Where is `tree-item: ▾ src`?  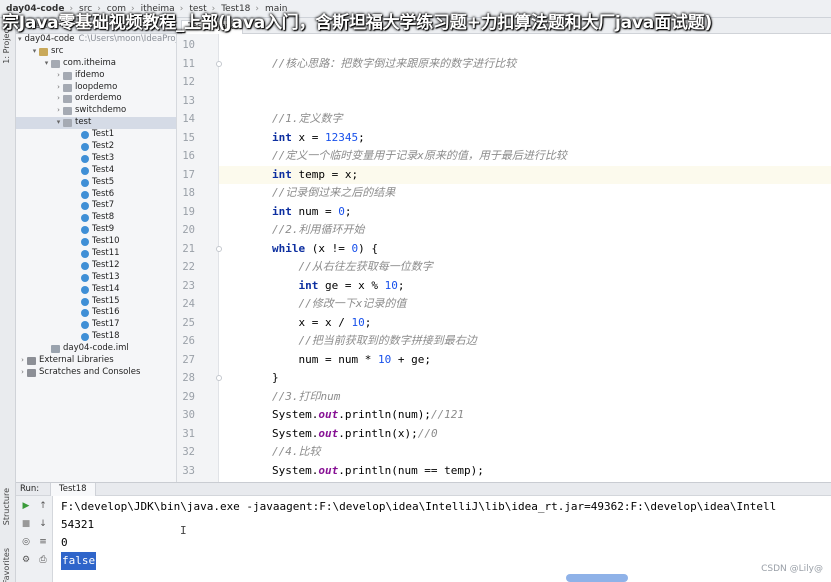
tree-item: ▾ src is located at coordinates (96, 52).